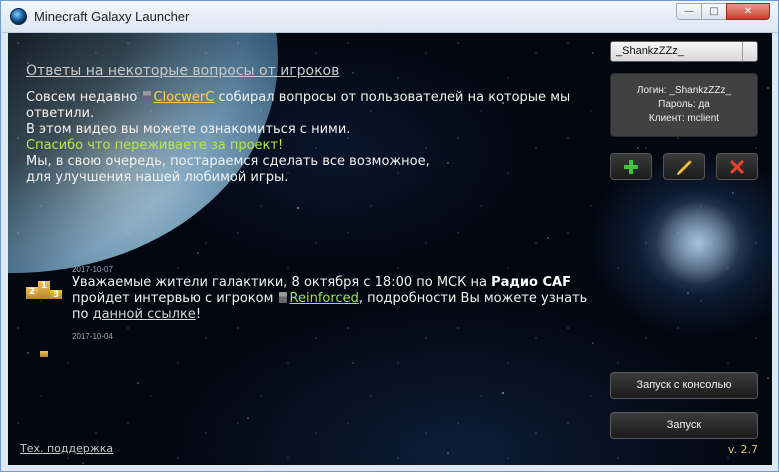 The width and height of the screenshot is (779, 472). I want to click on add-account-button, so click(631, 166).